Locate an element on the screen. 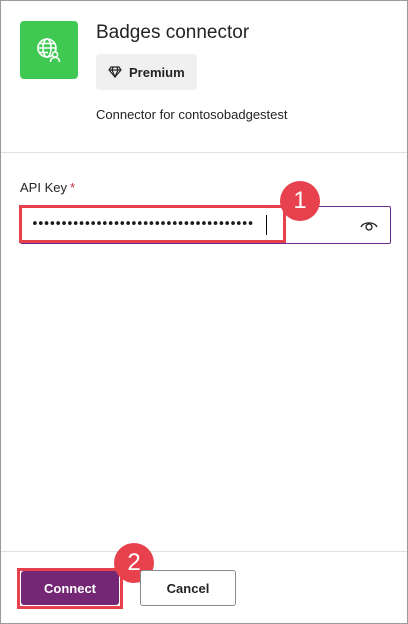 This screenshot has width=408, height=624. api-key-input: •••••••••••••••••••••••••••••••••••••• is located at coordinates (205, 225).